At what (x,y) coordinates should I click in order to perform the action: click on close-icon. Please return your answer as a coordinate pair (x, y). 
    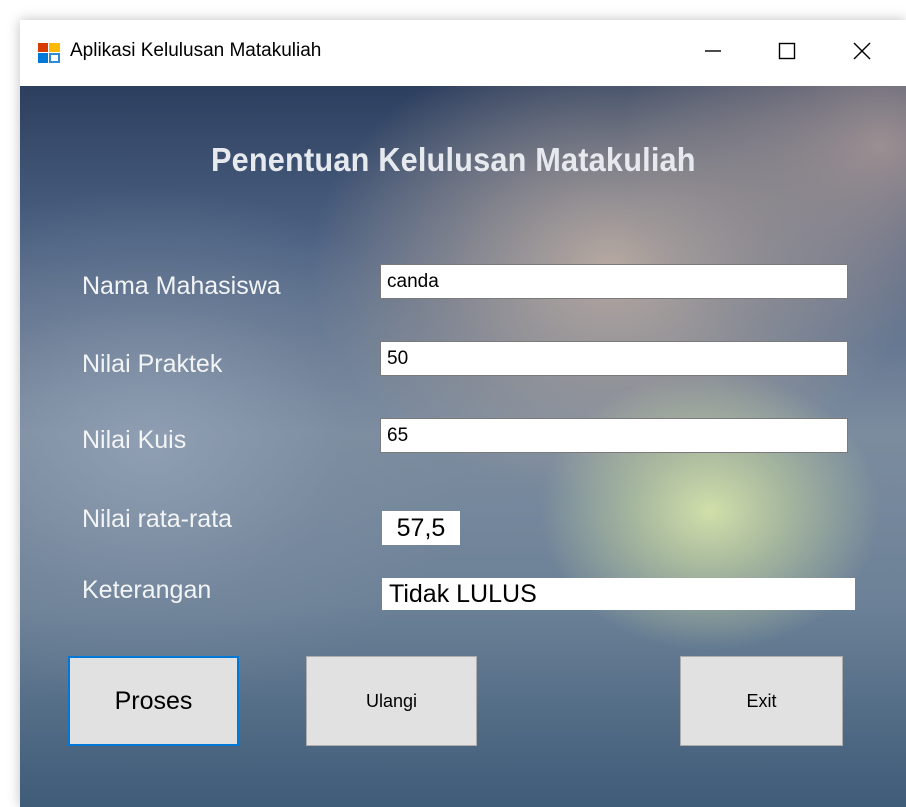
    Looking at the image, I should click on (862, 53).